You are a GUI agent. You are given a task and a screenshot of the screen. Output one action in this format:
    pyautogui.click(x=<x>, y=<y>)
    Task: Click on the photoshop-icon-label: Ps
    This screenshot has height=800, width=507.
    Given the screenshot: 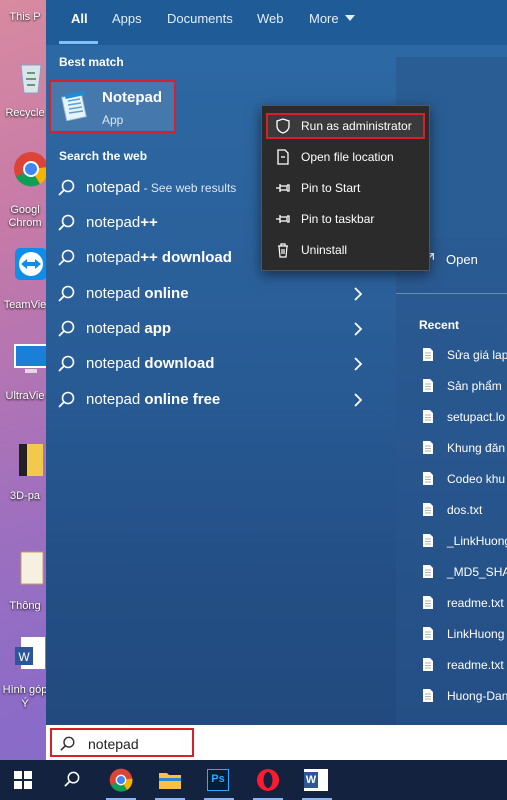 What is the action you would take?
    pyautogui.click(x=218, y=779)
    